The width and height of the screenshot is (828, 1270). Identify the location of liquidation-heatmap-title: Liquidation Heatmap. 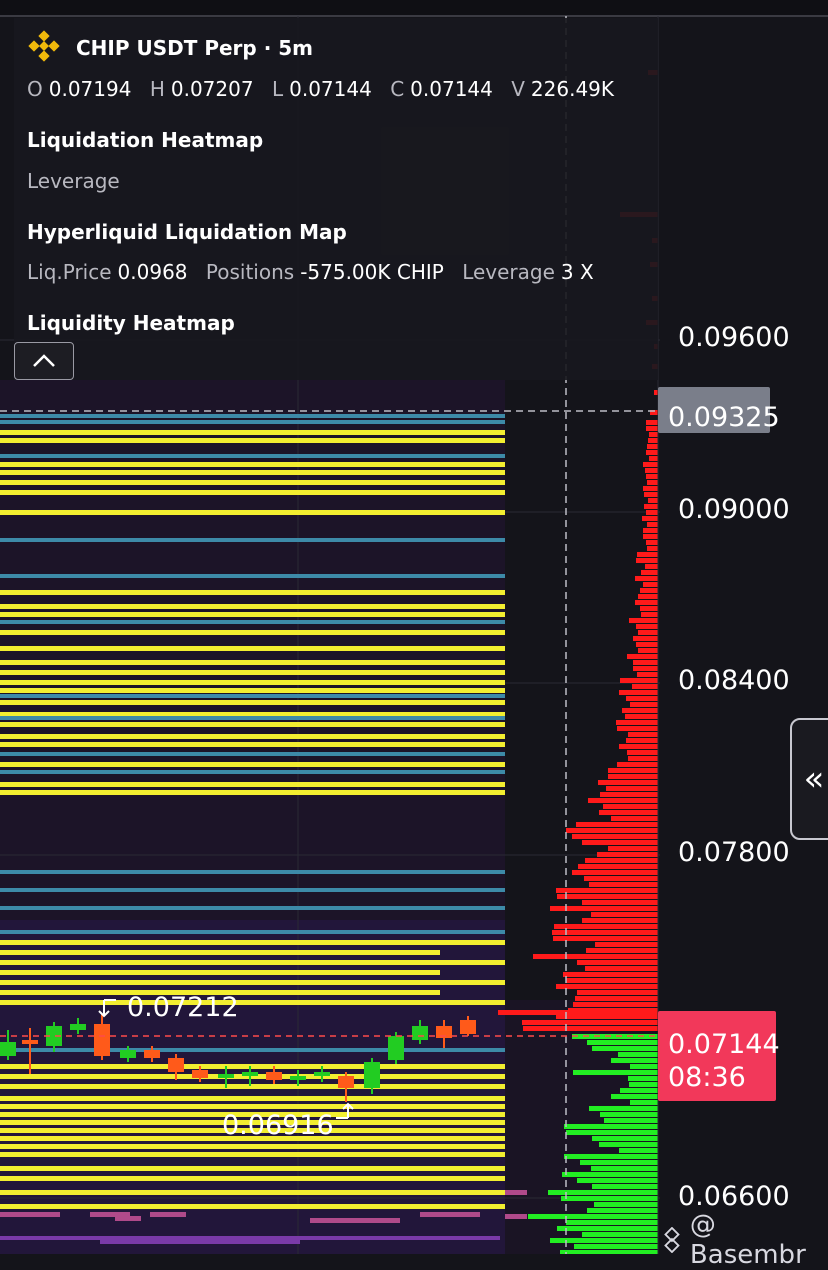
(145, 140).